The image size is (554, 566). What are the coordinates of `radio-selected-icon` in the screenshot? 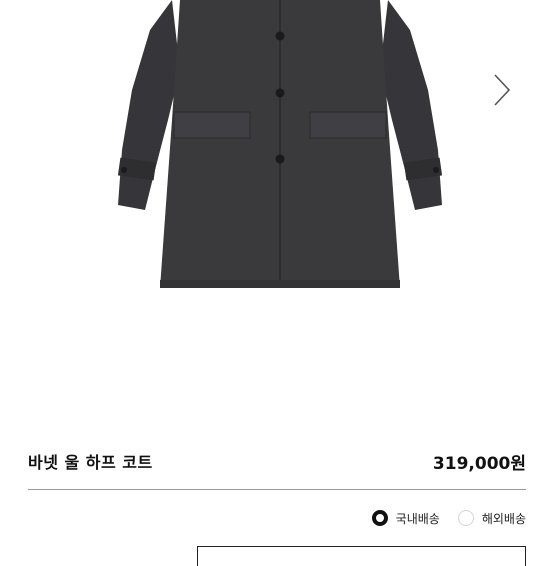 It's located at (379, 518).